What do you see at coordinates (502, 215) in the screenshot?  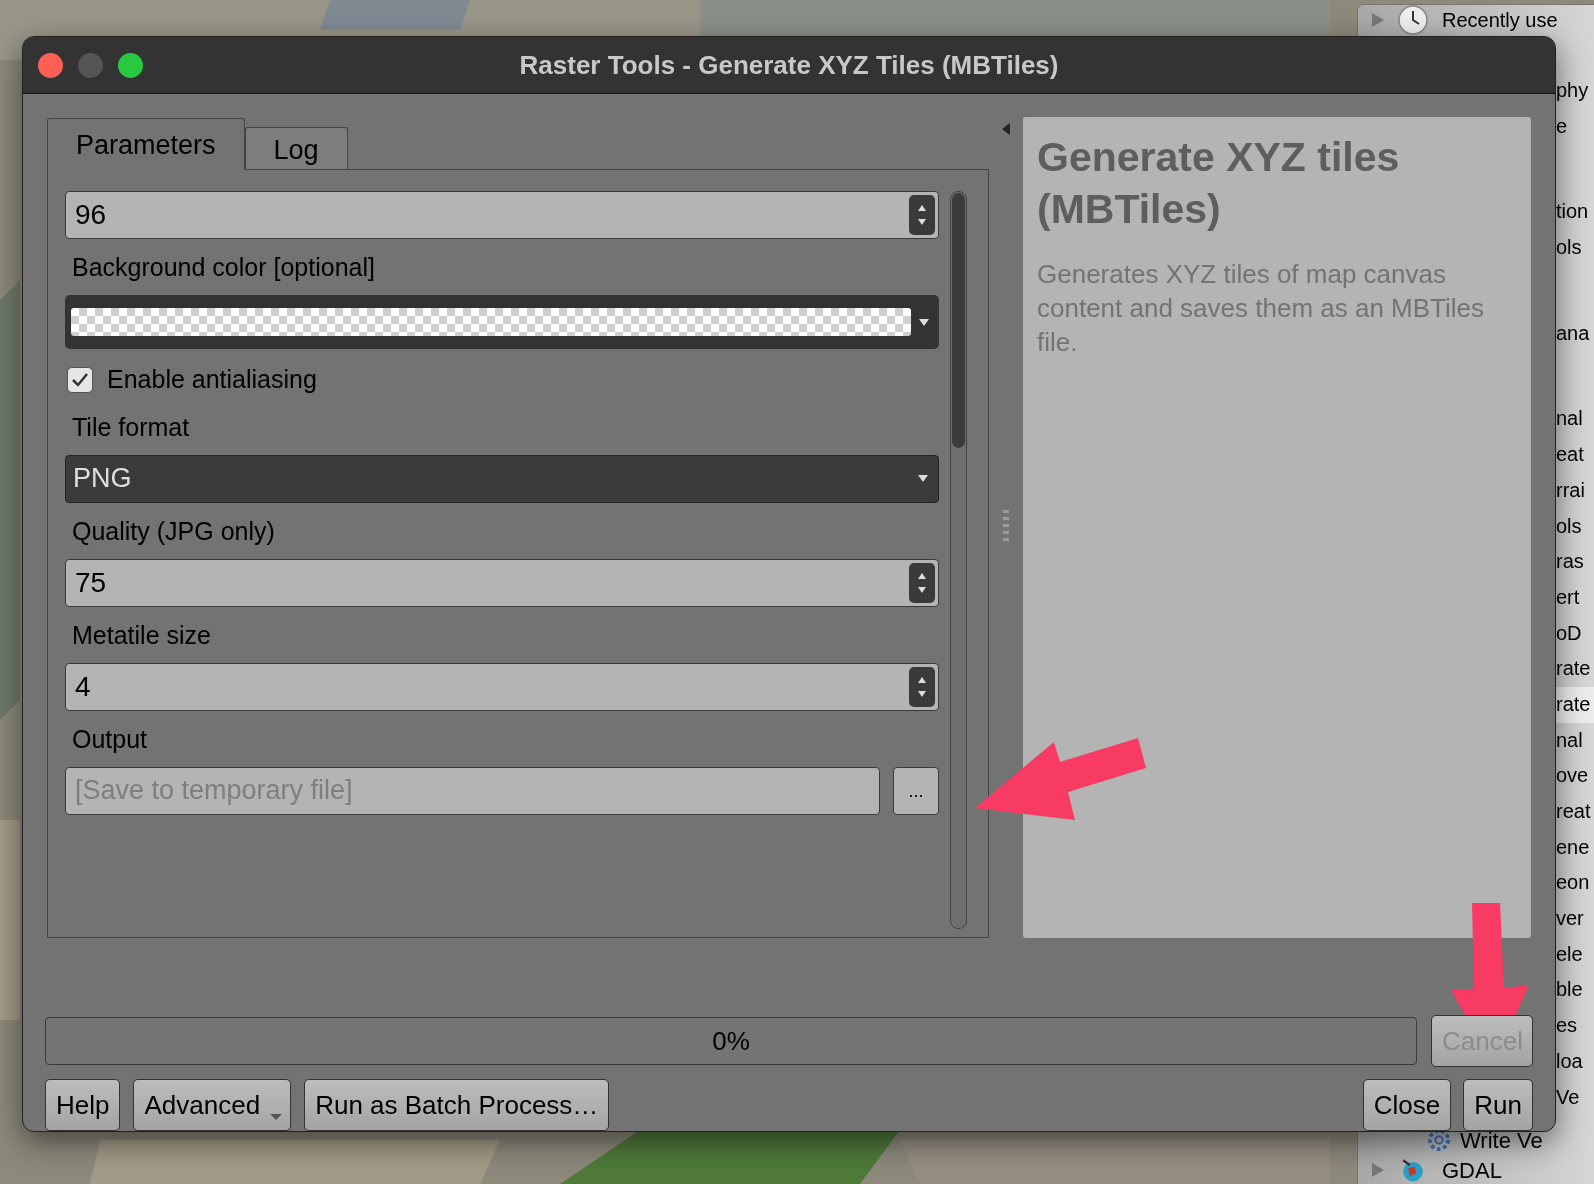 I see `spin-box: 96` at bounding box center [502, 215].